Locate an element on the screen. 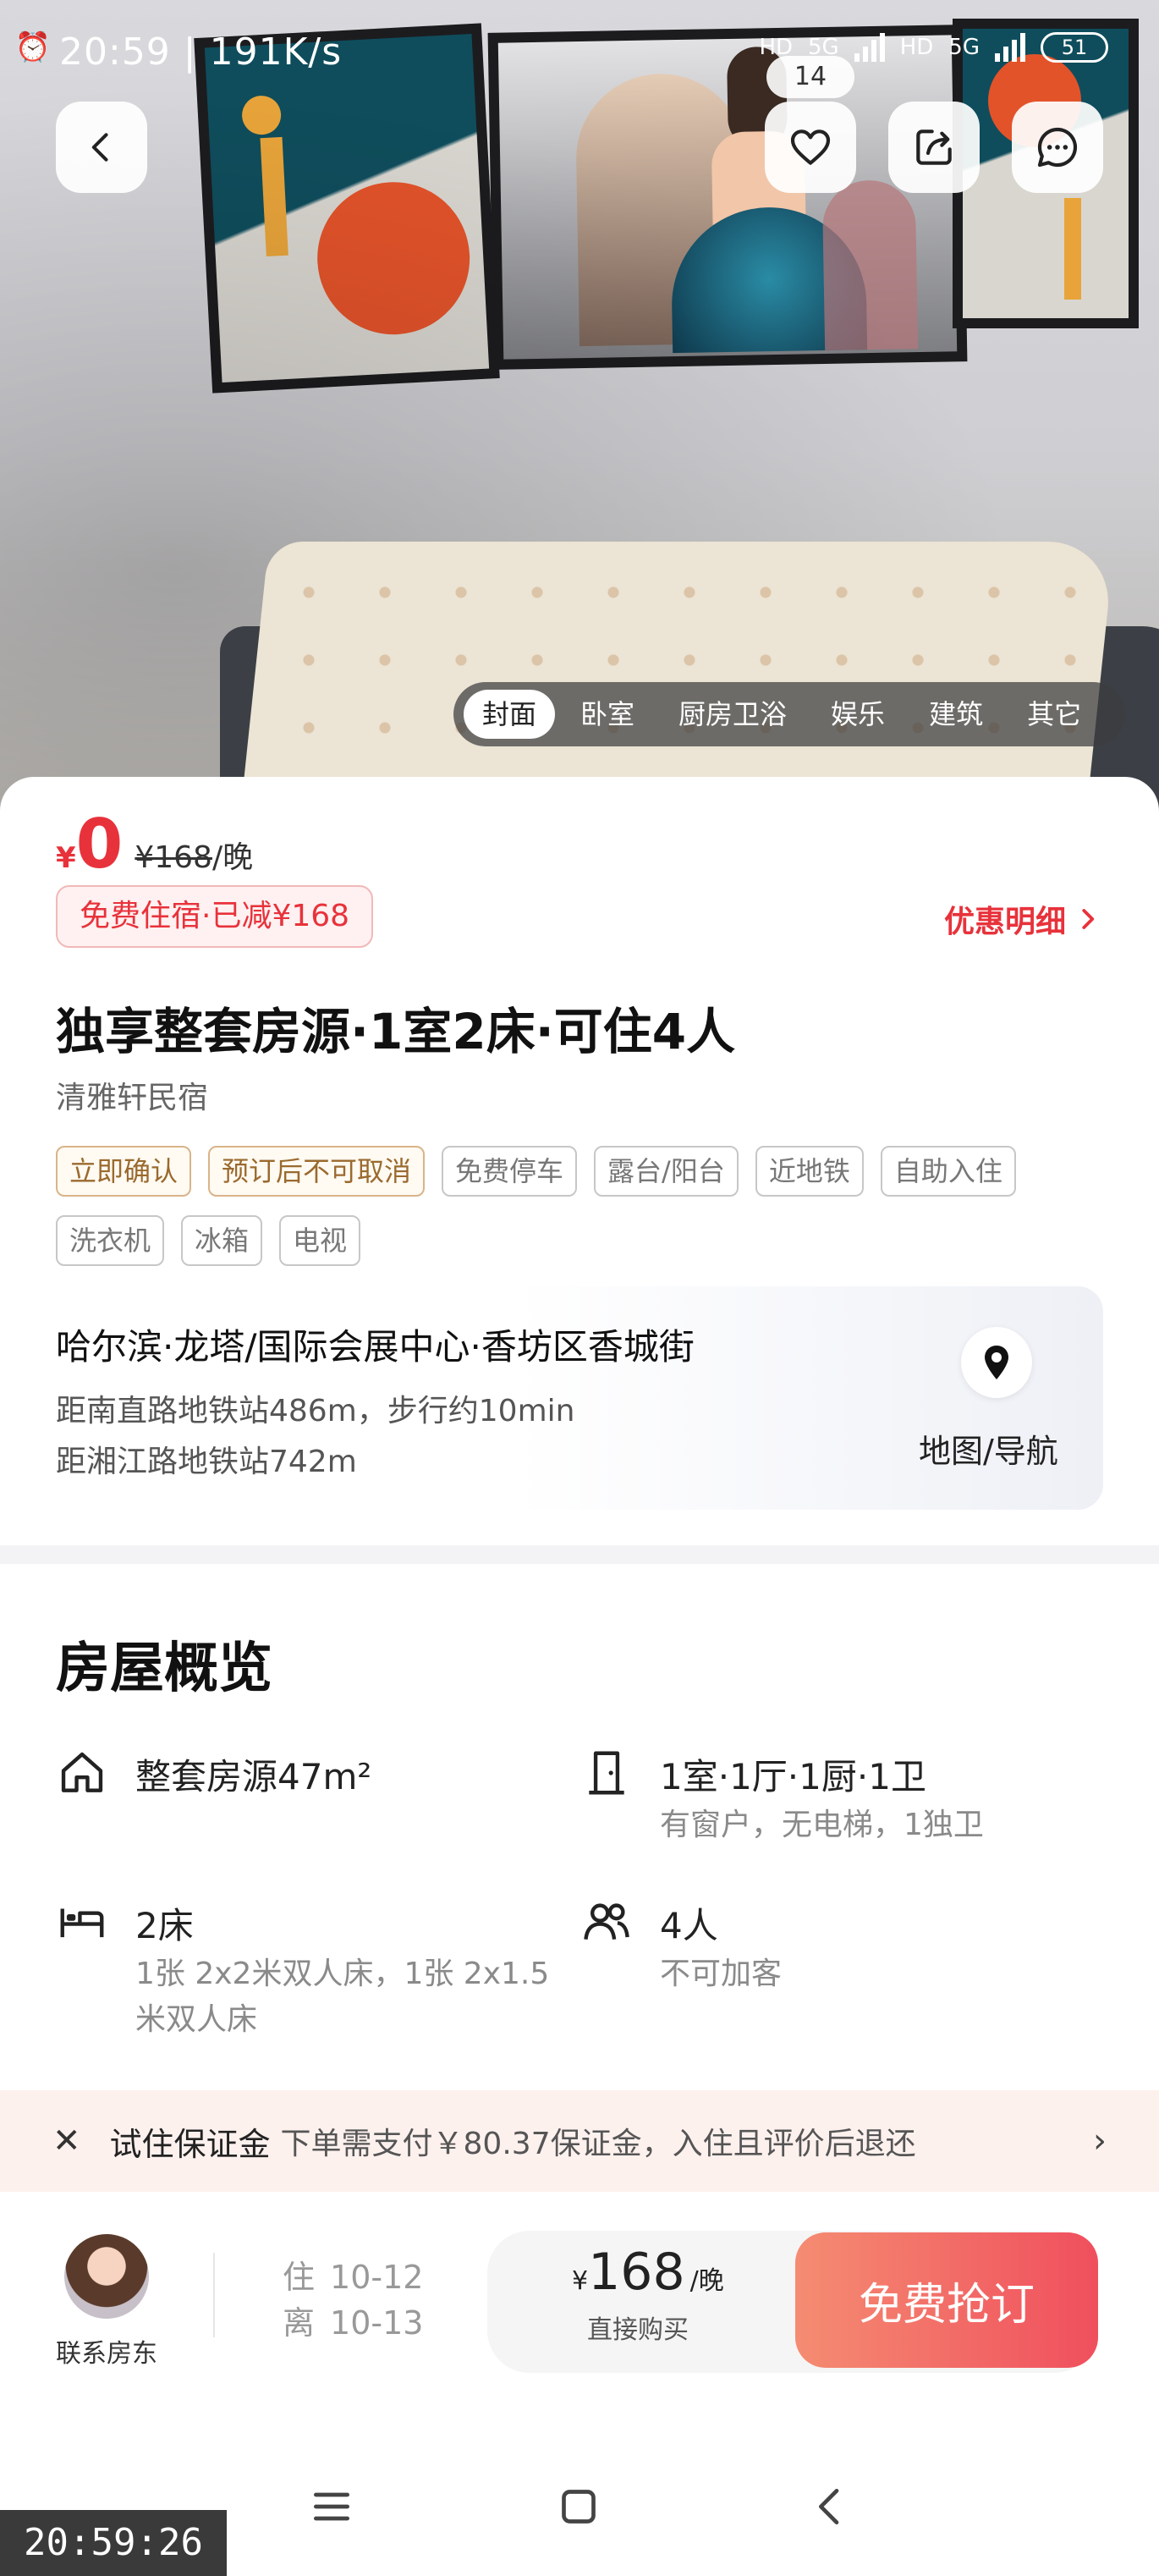  gallery-category-tabs: 封面 卧室 厨房卫浴 娱乐 建筑 其它 is located at coordinates (789, 714).